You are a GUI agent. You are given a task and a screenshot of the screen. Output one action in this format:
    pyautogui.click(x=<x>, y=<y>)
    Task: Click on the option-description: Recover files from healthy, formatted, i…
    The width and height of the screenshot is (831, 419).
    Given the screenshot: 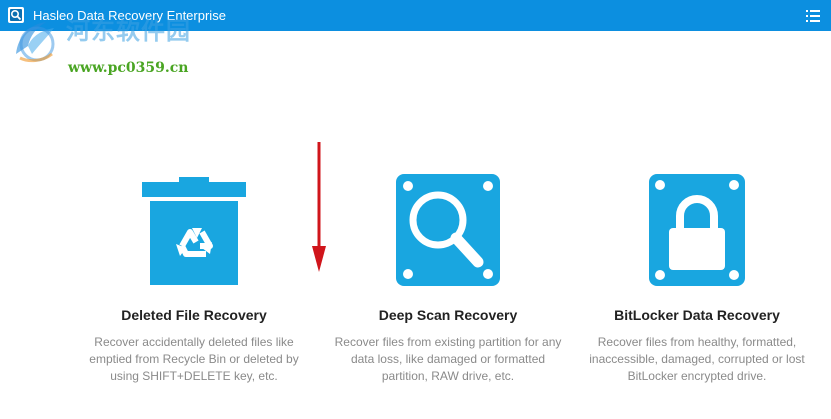 What is the action you would take?
    pyautogui.click(x=697, y=359)
    